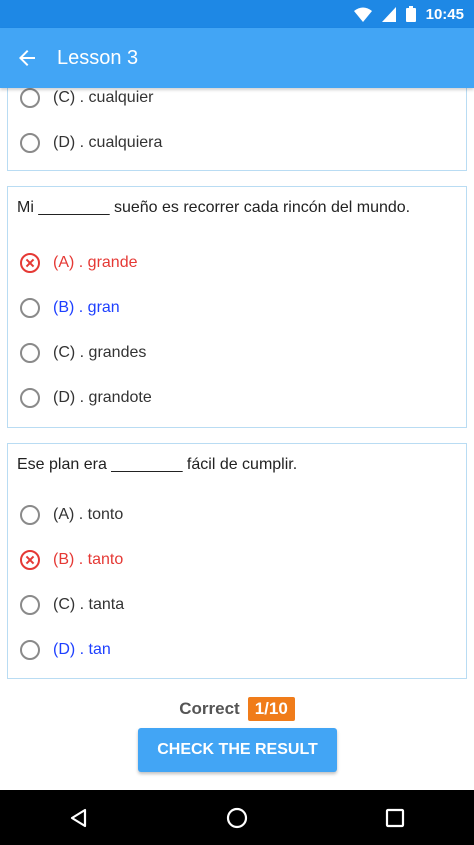 The image size is (474, 845). Describe the element at coordinates (95, 262) in the screenshot. I see `option-label: (A) . grande` at that location.